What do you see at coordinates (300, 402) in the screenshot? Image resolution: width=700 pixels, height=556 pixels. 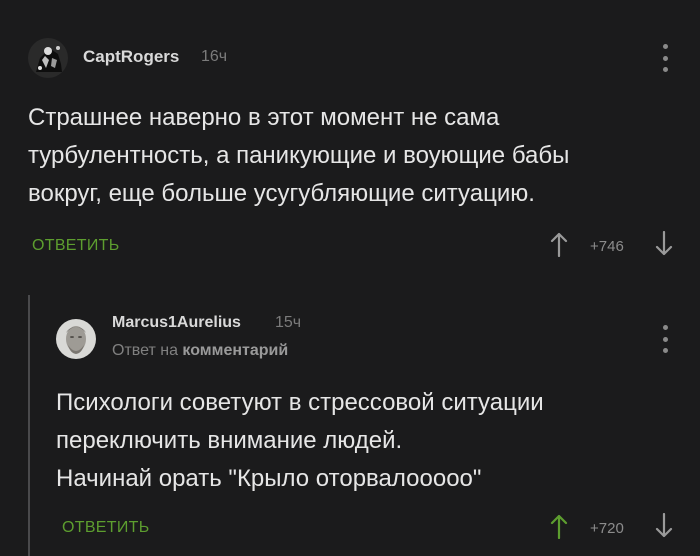 I see `comment-text-line: Психологи советуют в стрессовой ситуации` at bounding box center [300, 402].